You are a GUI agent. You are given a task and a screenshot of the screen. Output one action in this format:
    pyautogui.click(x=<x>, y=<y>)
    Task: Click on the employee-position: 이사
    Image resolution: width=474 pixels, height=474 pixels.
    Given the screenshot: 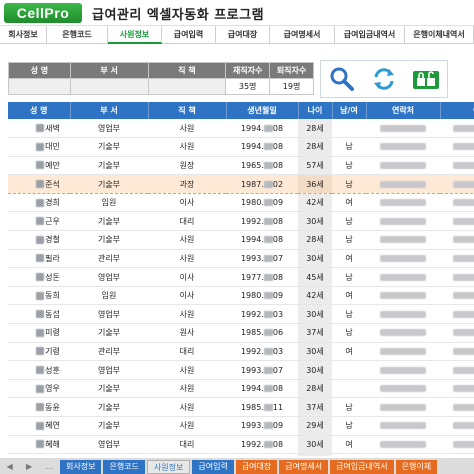 What is the action you would take?
    pyautogui.click(x=187, y=296)
    